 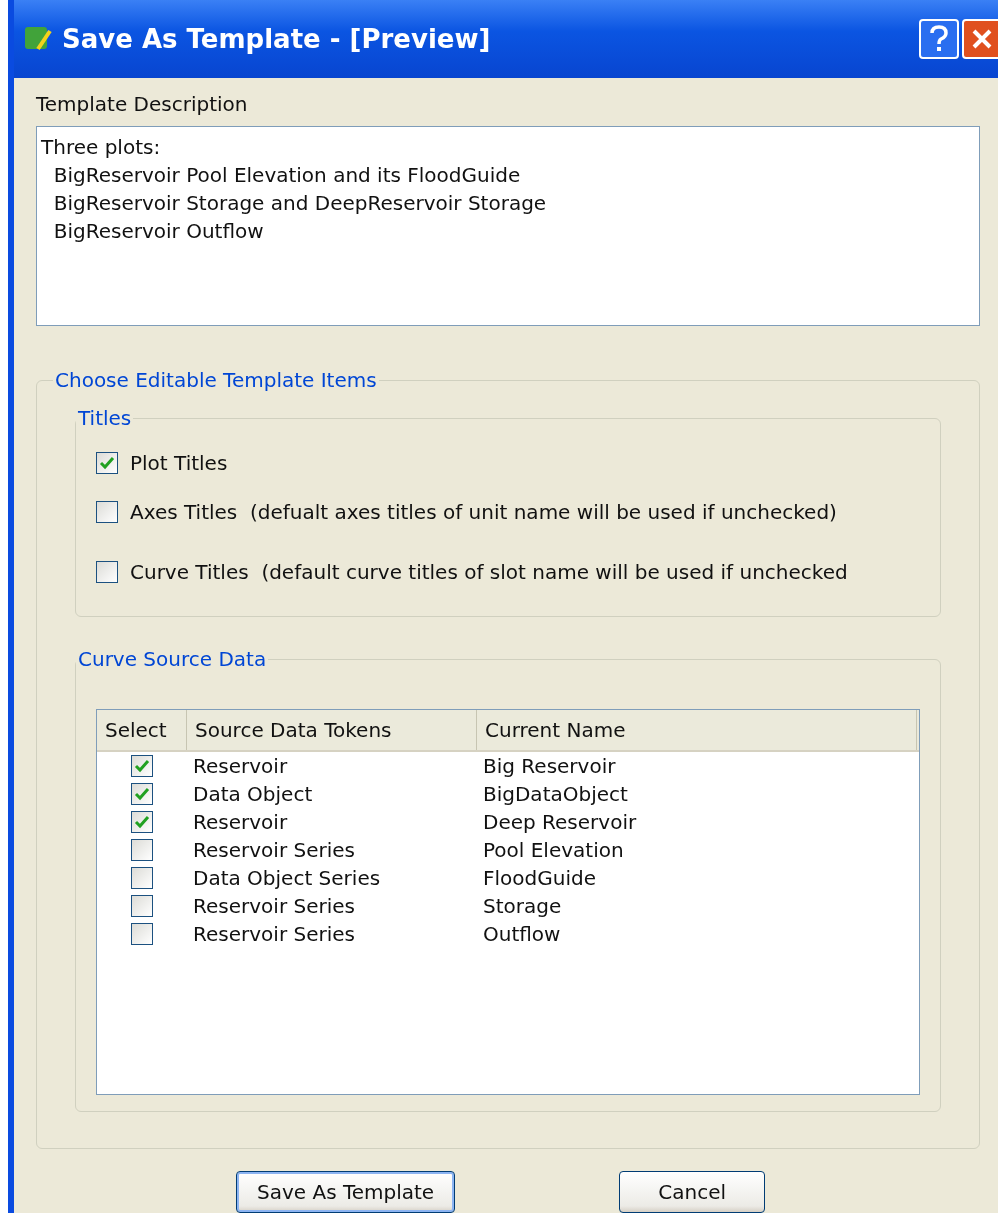 I want to click on table-cell-text: Big Reservoir, so click(x=549, y=766).